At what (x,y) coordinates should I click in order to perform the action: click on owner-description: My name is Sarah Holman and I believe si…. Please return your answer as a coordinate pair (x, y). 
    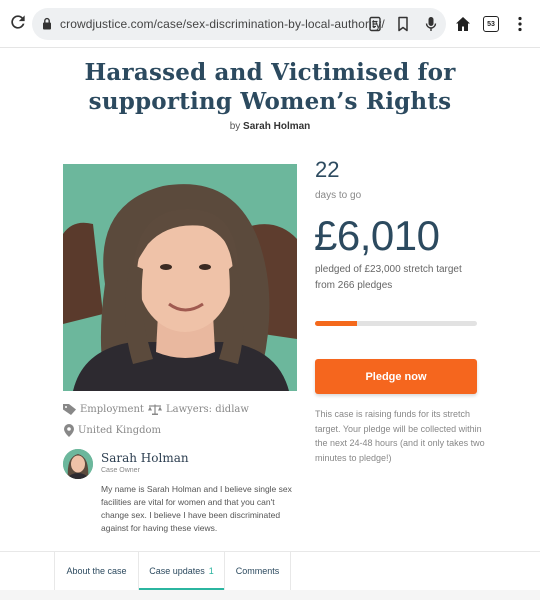
    Looking at the image, I should click on (196, 508).